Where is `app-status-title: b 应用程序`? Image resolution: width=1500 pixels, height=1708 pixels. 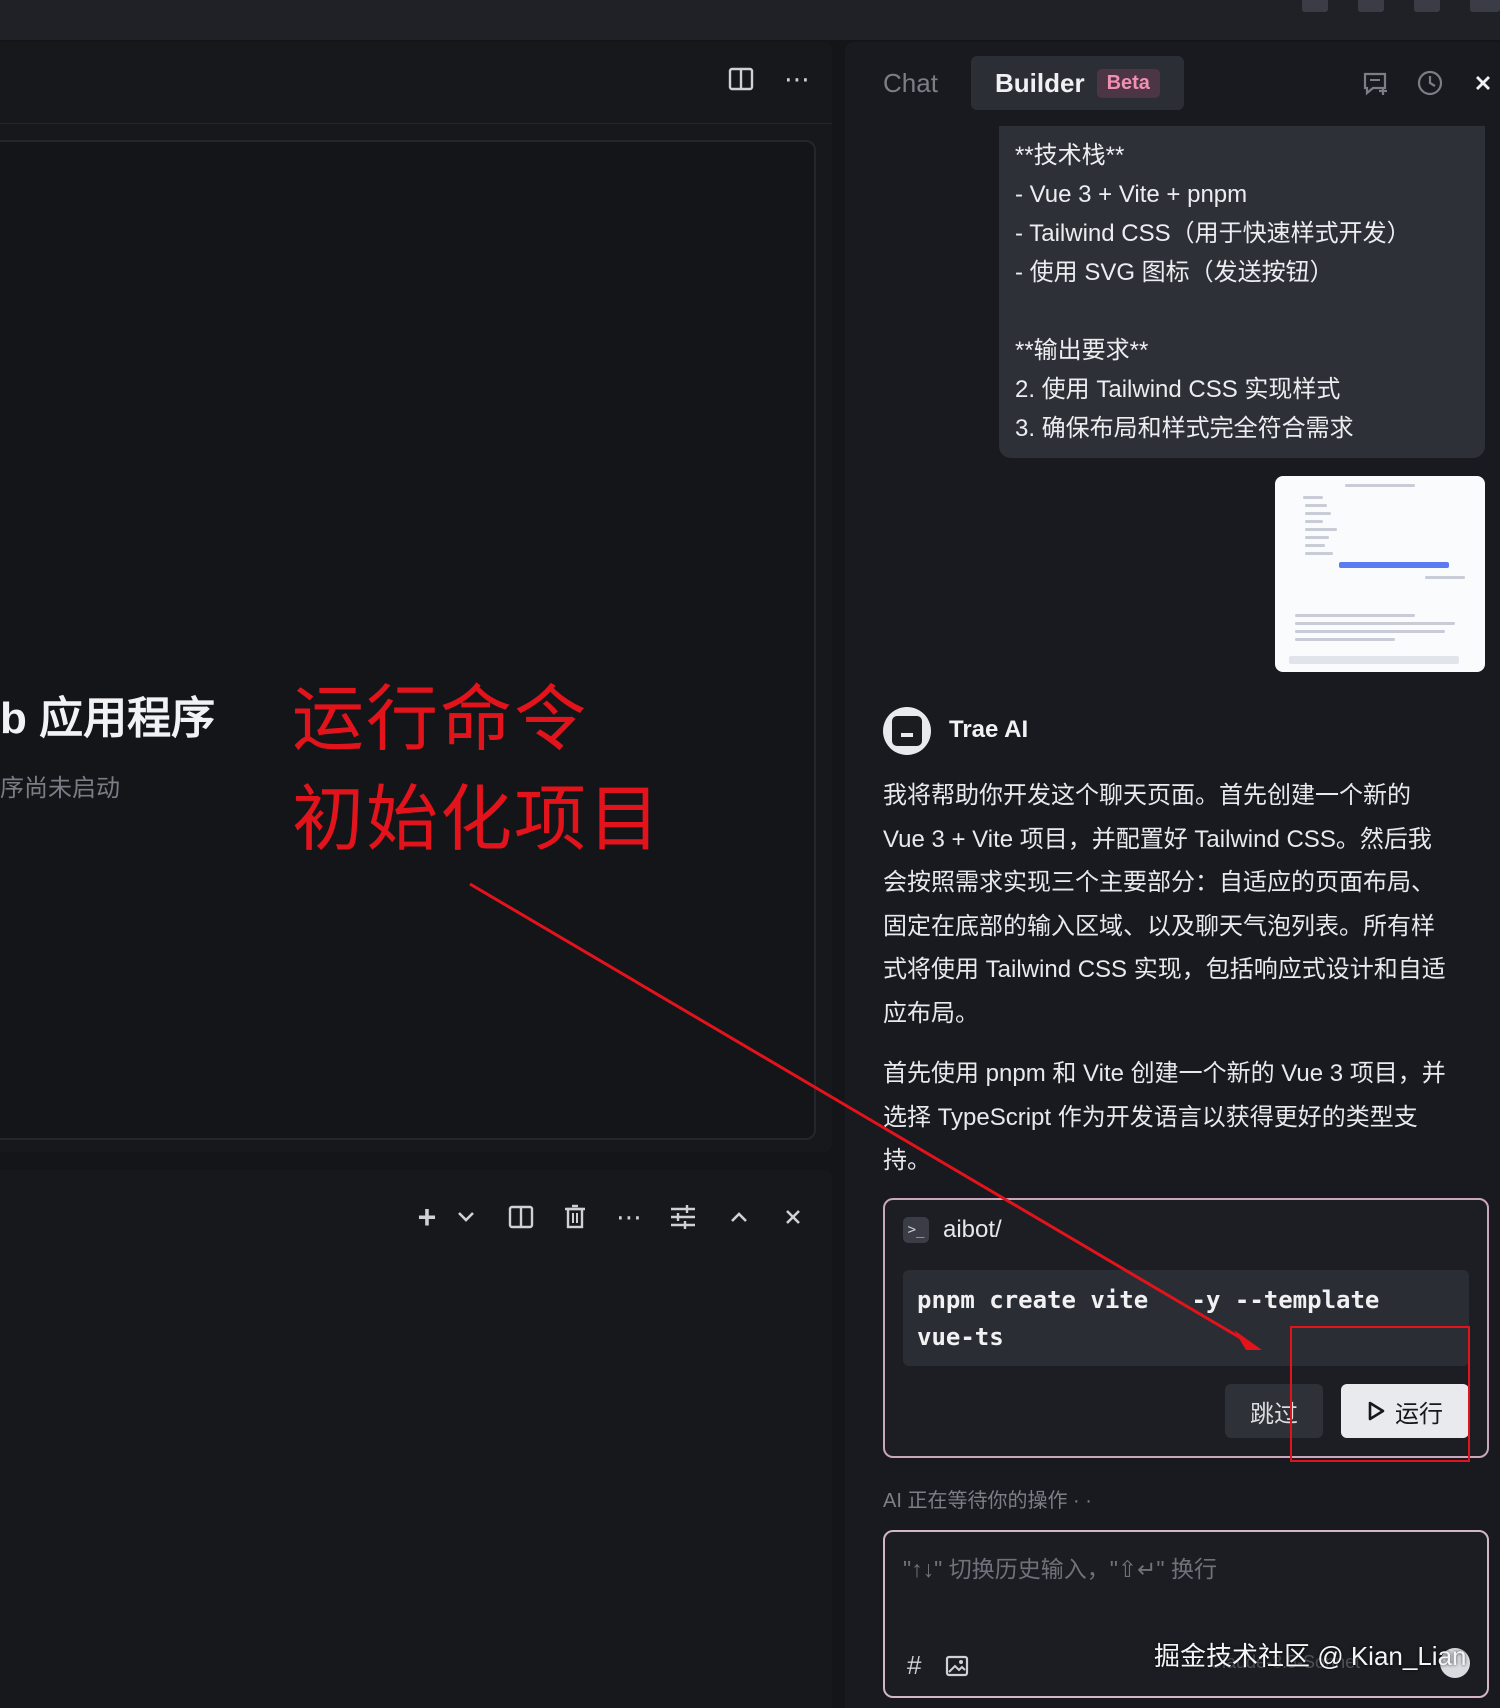
app-status-title: b 应用程序 is located at coordinates (108, 718).